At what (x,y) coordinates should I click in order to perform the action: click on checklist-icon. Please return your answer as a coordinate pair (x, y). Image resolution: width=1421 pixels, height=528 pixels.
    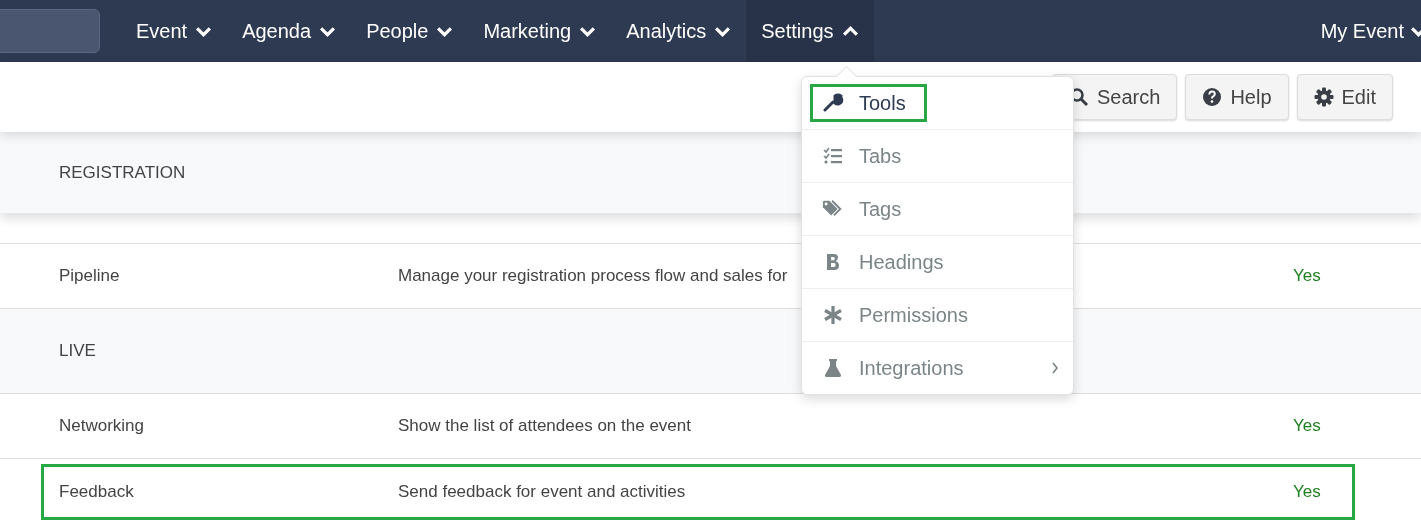
    Looking at the image, I should click on (833, 156).